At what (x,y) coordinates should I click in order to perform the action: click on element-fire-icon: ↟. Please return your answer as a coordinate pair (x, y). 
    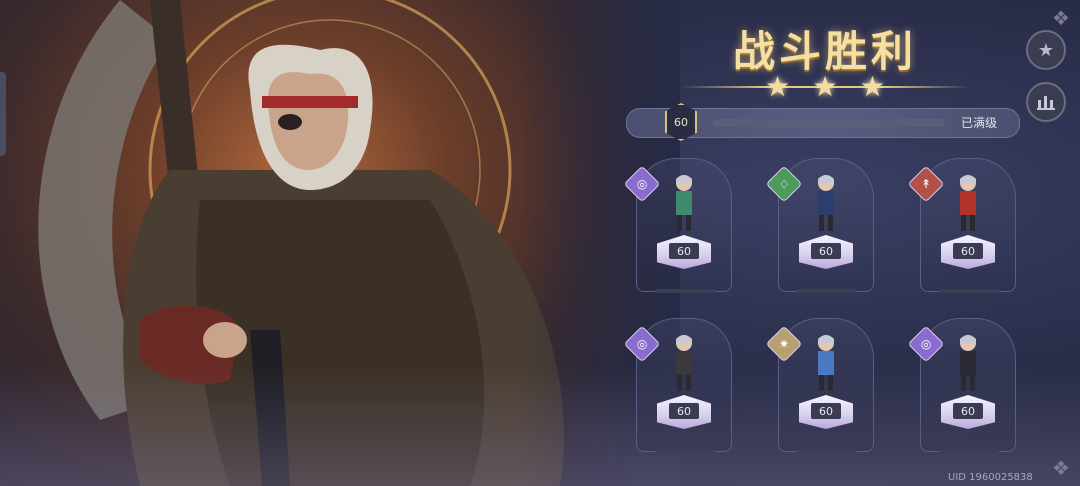
    Looking at the image, I should click on (926, 184).